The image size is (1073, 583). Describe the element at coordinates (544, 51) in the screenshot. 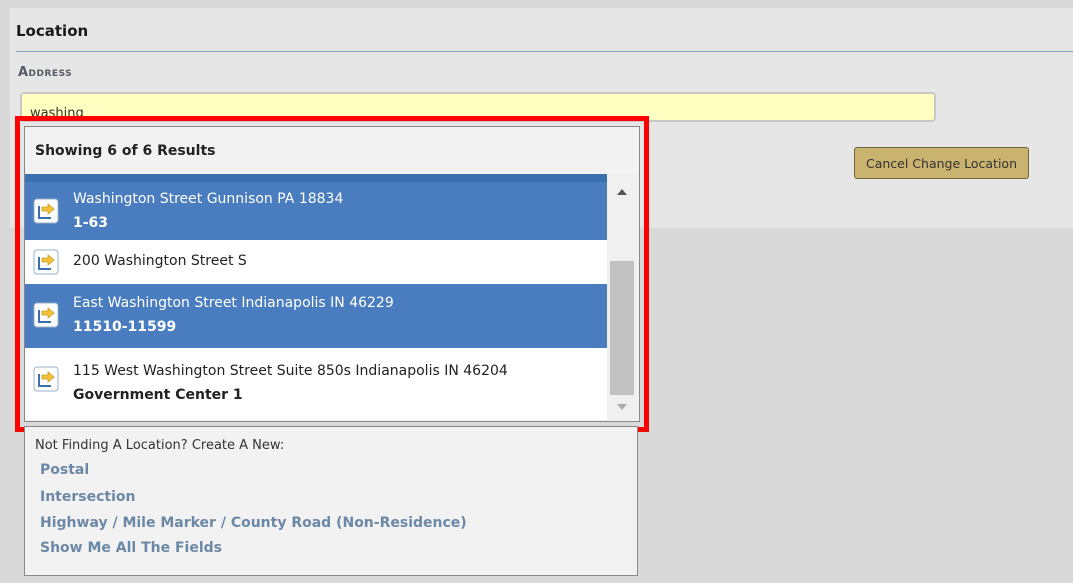

I see `section-divider` at that location.